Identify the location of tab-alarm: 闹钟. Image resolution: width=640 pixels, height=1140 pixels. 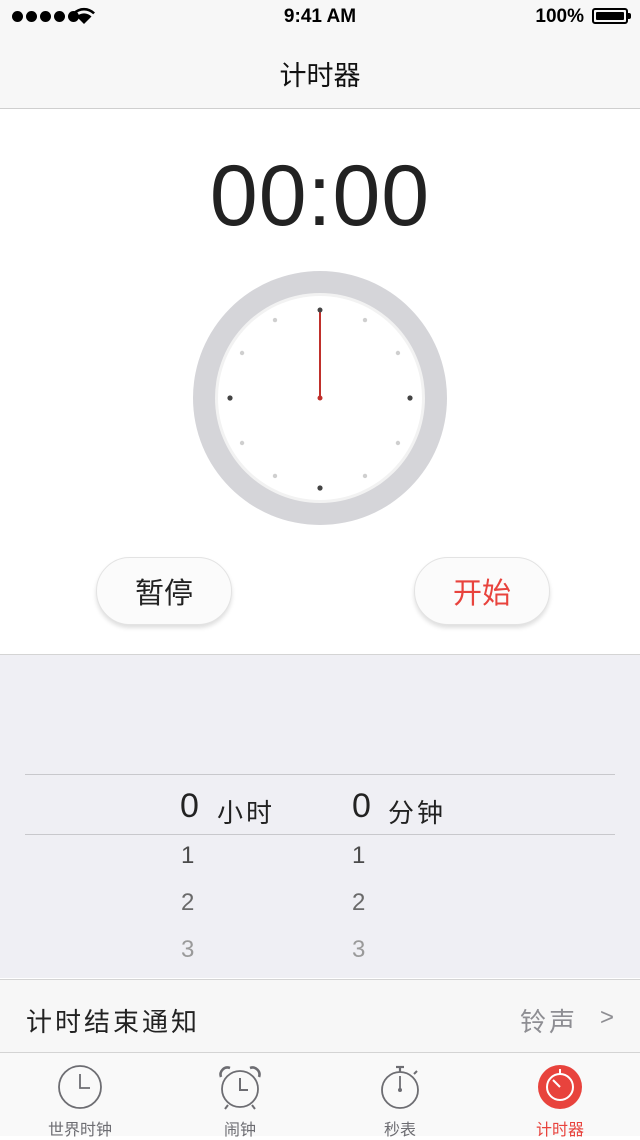
(240, 1096).